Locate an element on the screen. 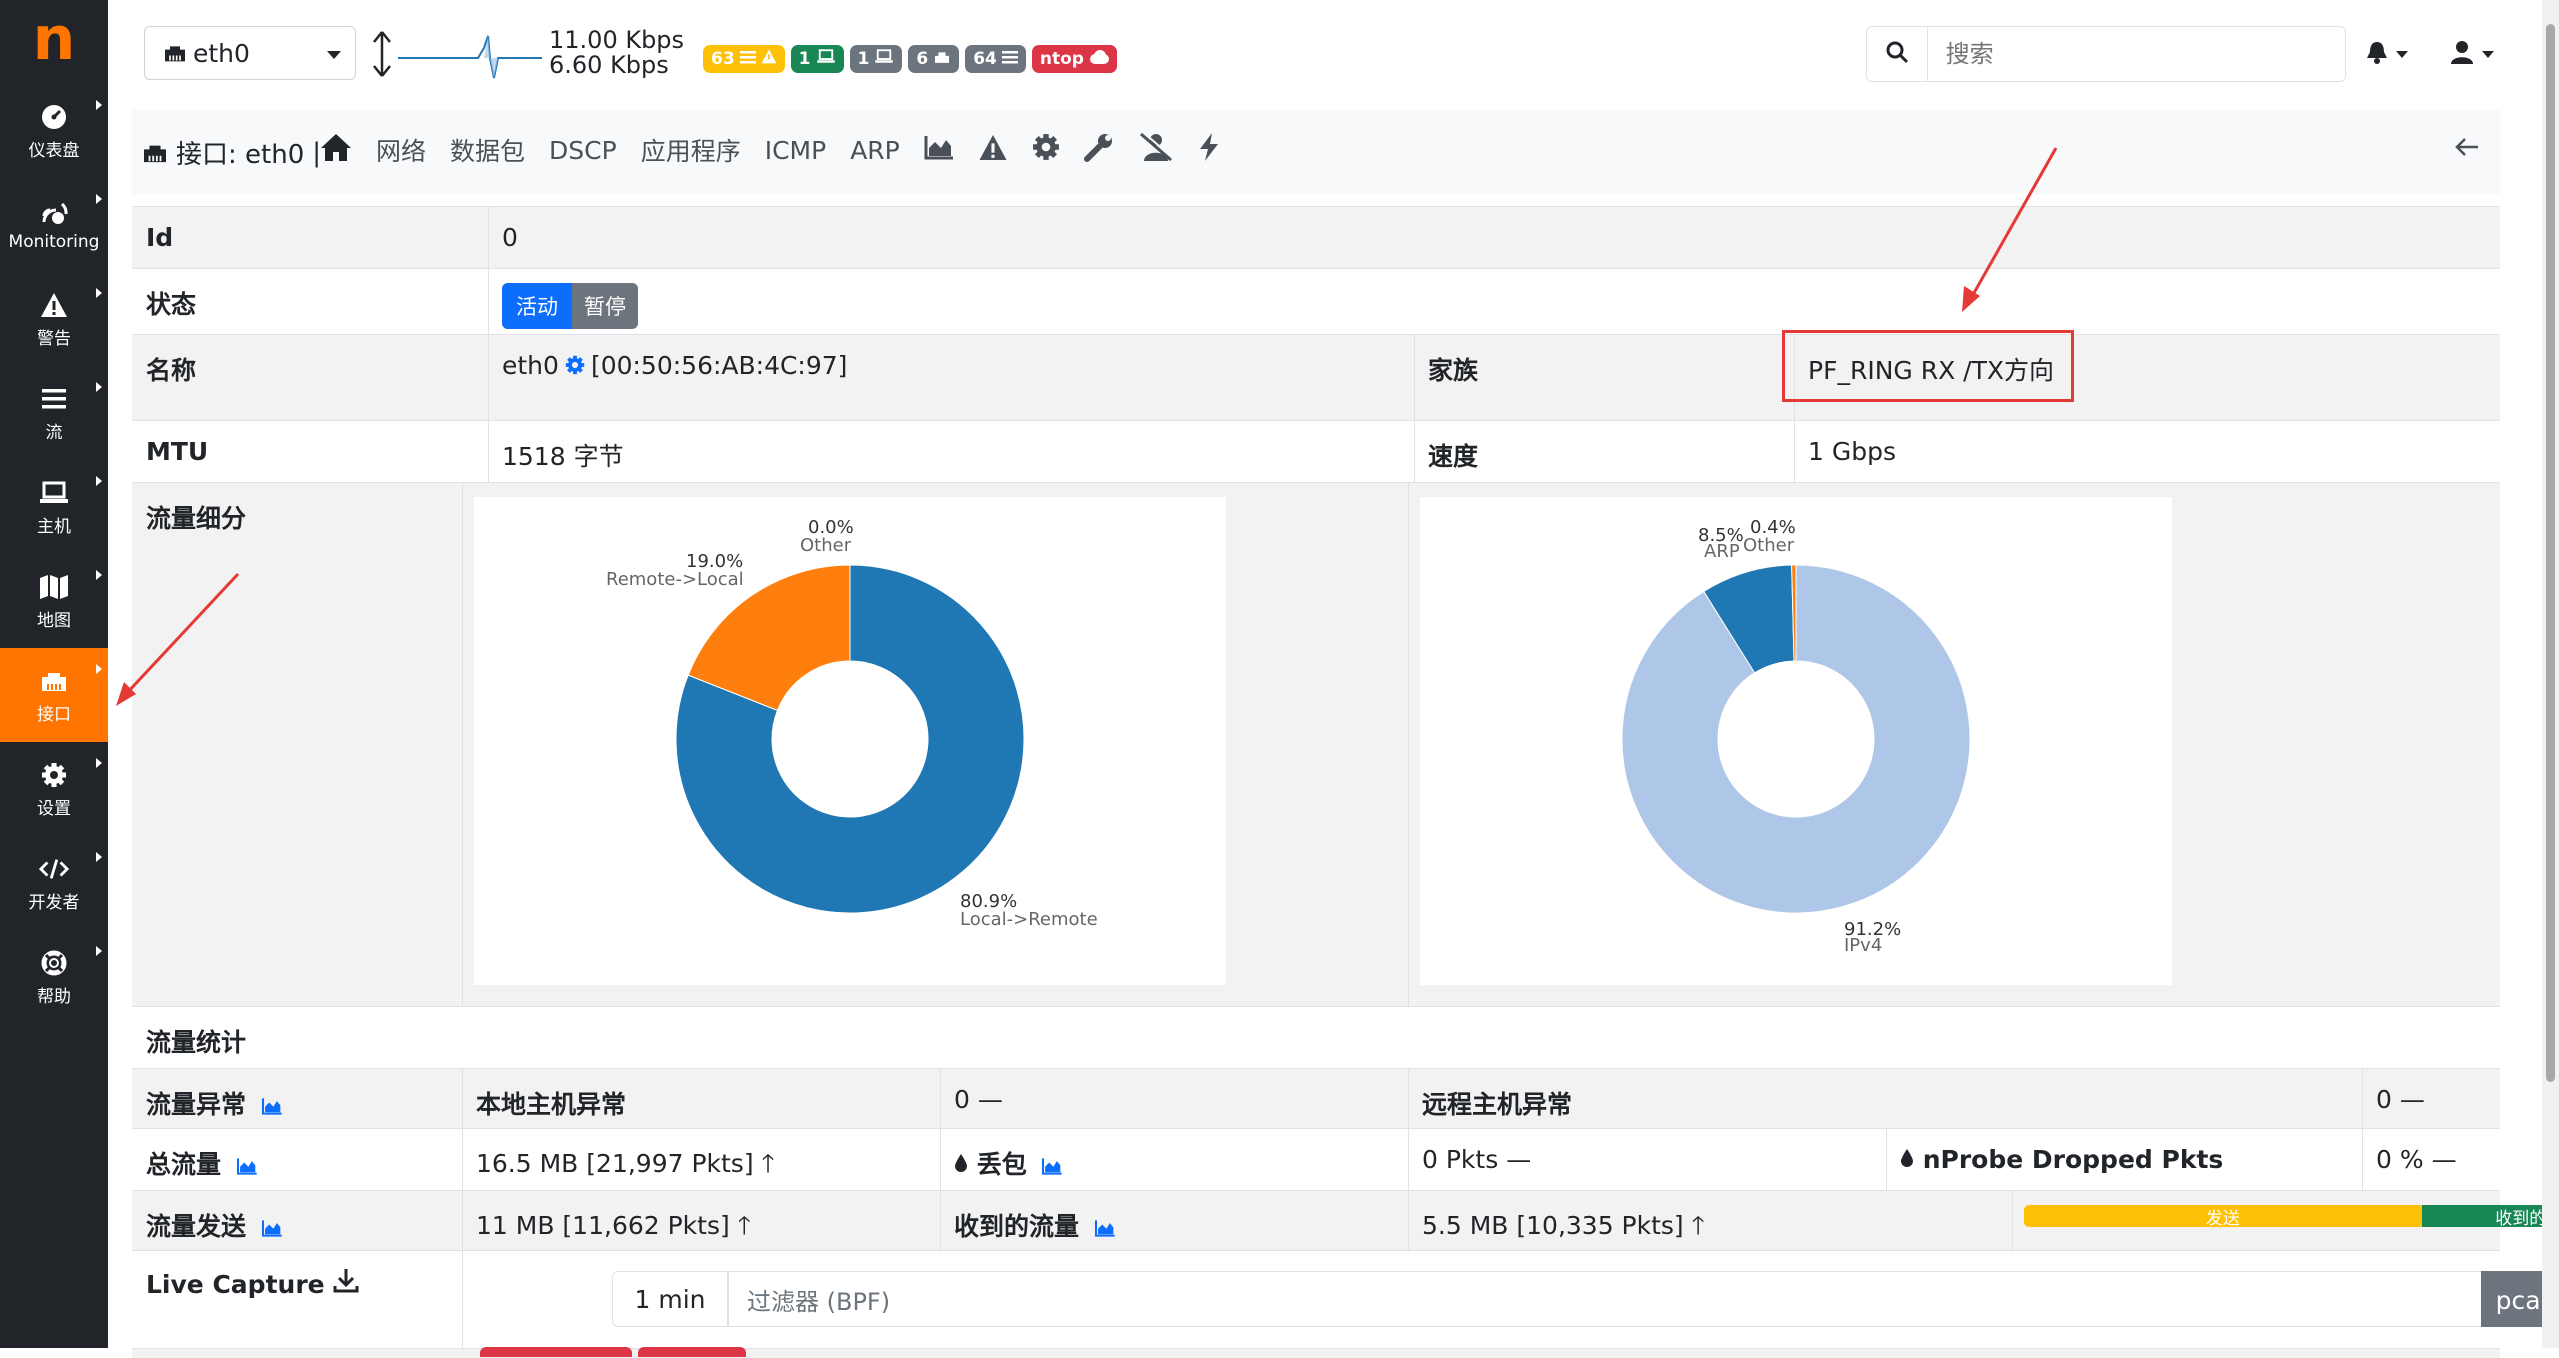 The width and height of the screenshot is (2559, 1358). back-arrow-icon is located at coordinates (2467, 149).